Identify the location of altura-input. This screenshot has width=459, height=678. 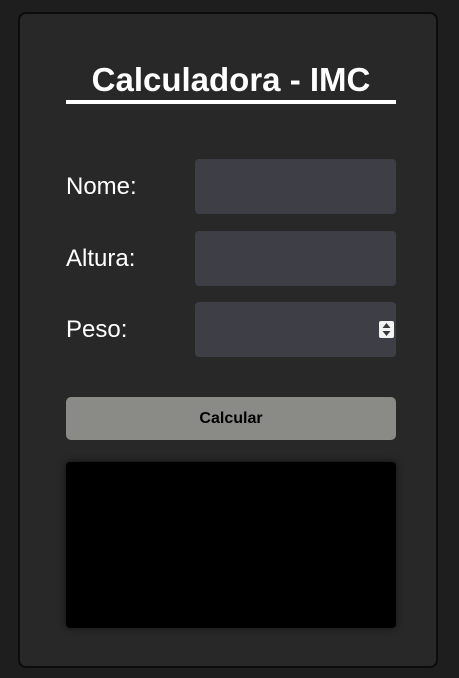
(295, 258).